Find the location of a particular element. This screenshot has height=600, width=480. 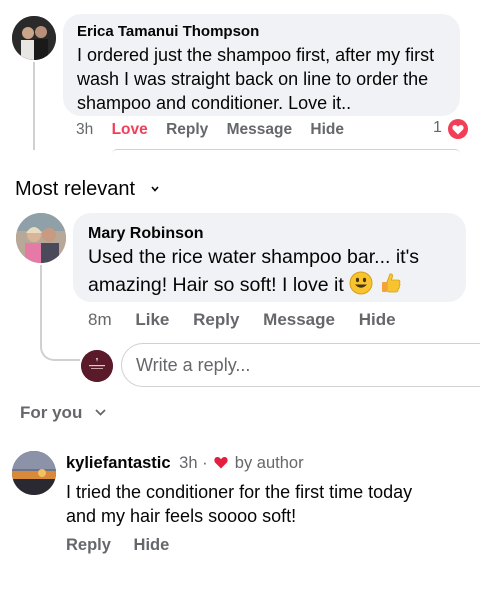

comment-text-line: amazing! Hair so soft! I love it is located at coordinates (275, 285).